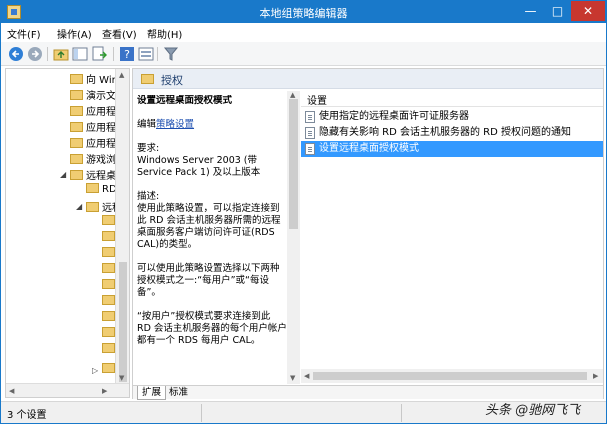 Image resolution: width=607 pixels, height=424 pixels. I want to click on title-bar: 本地组策略编辑器 — □ ✕, so click(303, 12).